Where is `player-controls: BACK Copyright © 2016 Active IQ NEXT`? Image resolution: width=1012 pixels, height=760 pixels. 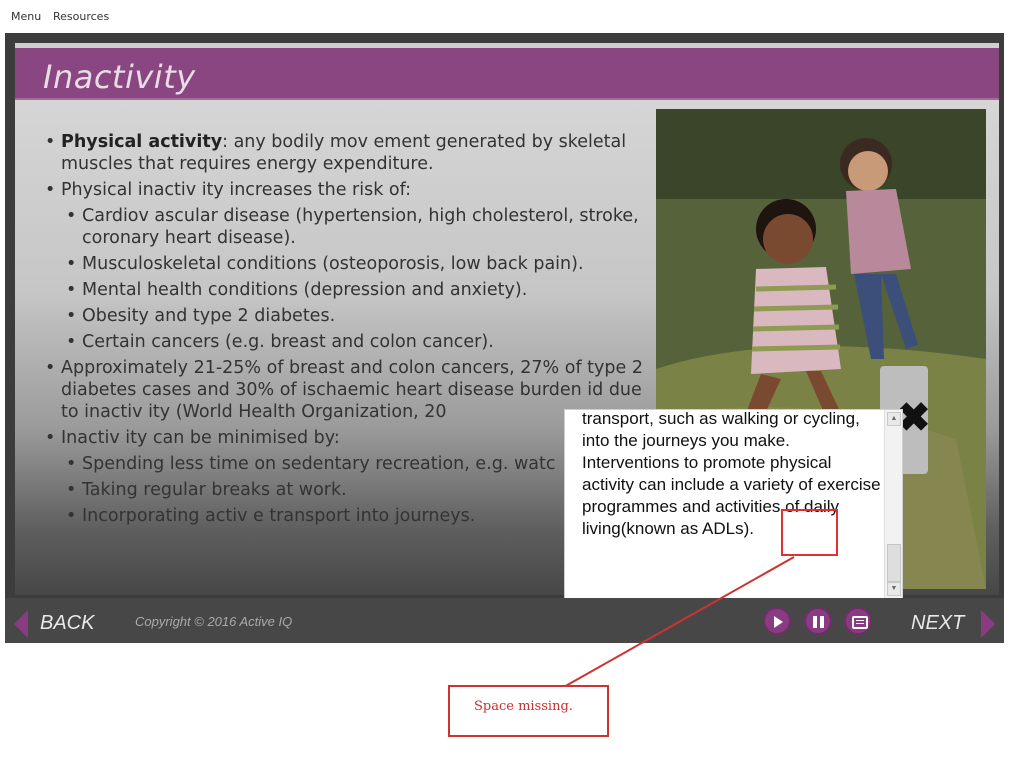 player-controls: BACK Copyright © 2016 Active IQ NEXT is located at coordinates (504, 620).